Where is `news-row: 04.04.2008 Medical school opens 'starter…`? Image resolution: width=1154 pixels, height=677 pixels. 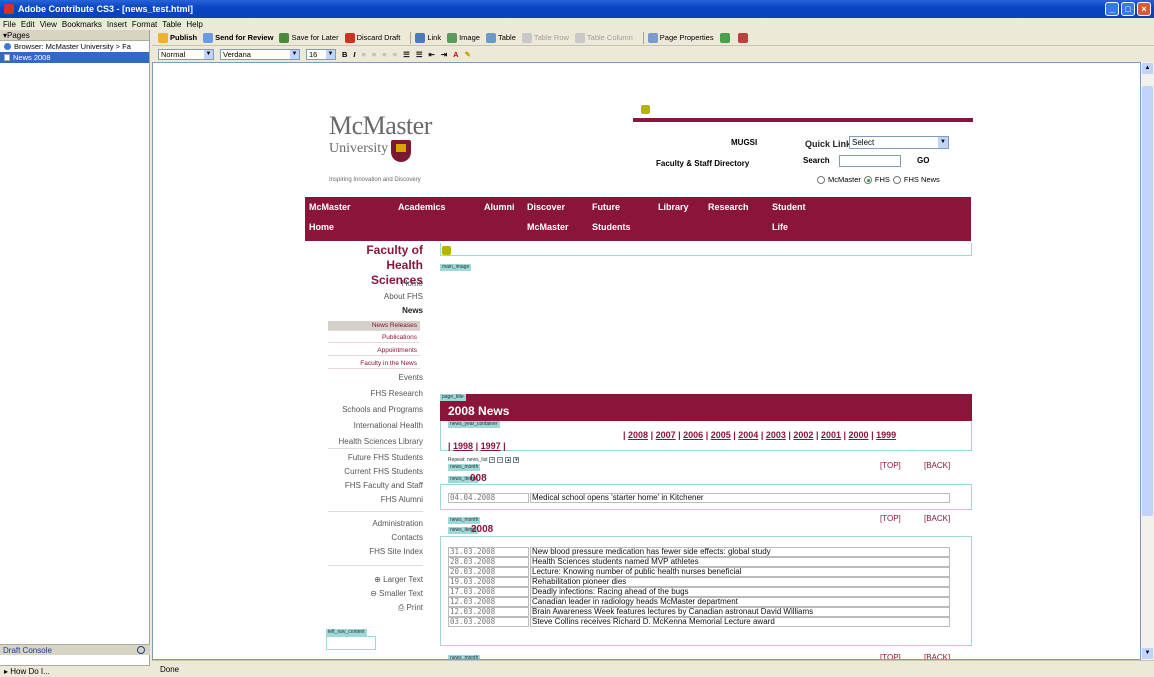
news-row: 04.04.2008 Medical school opens 'starter… is located at coordinates (700, 498).